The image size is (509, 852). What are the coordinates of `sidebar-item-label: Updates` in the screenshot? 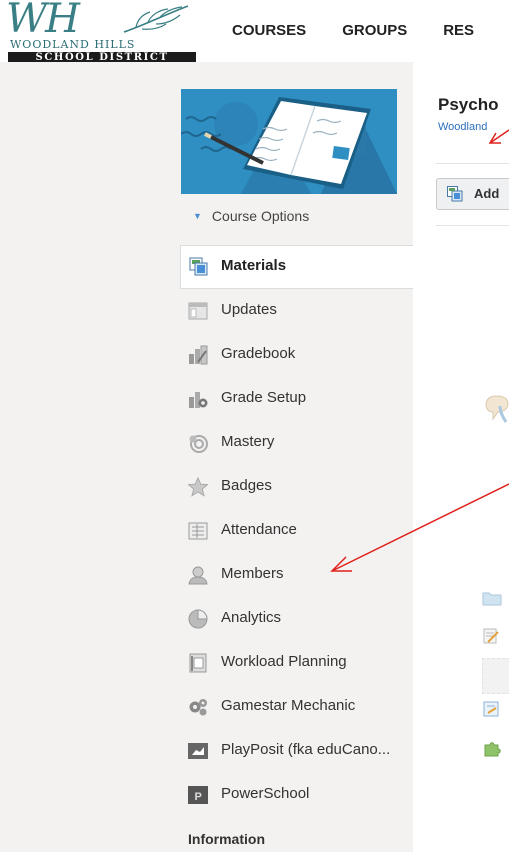 It's located at (249, 309).